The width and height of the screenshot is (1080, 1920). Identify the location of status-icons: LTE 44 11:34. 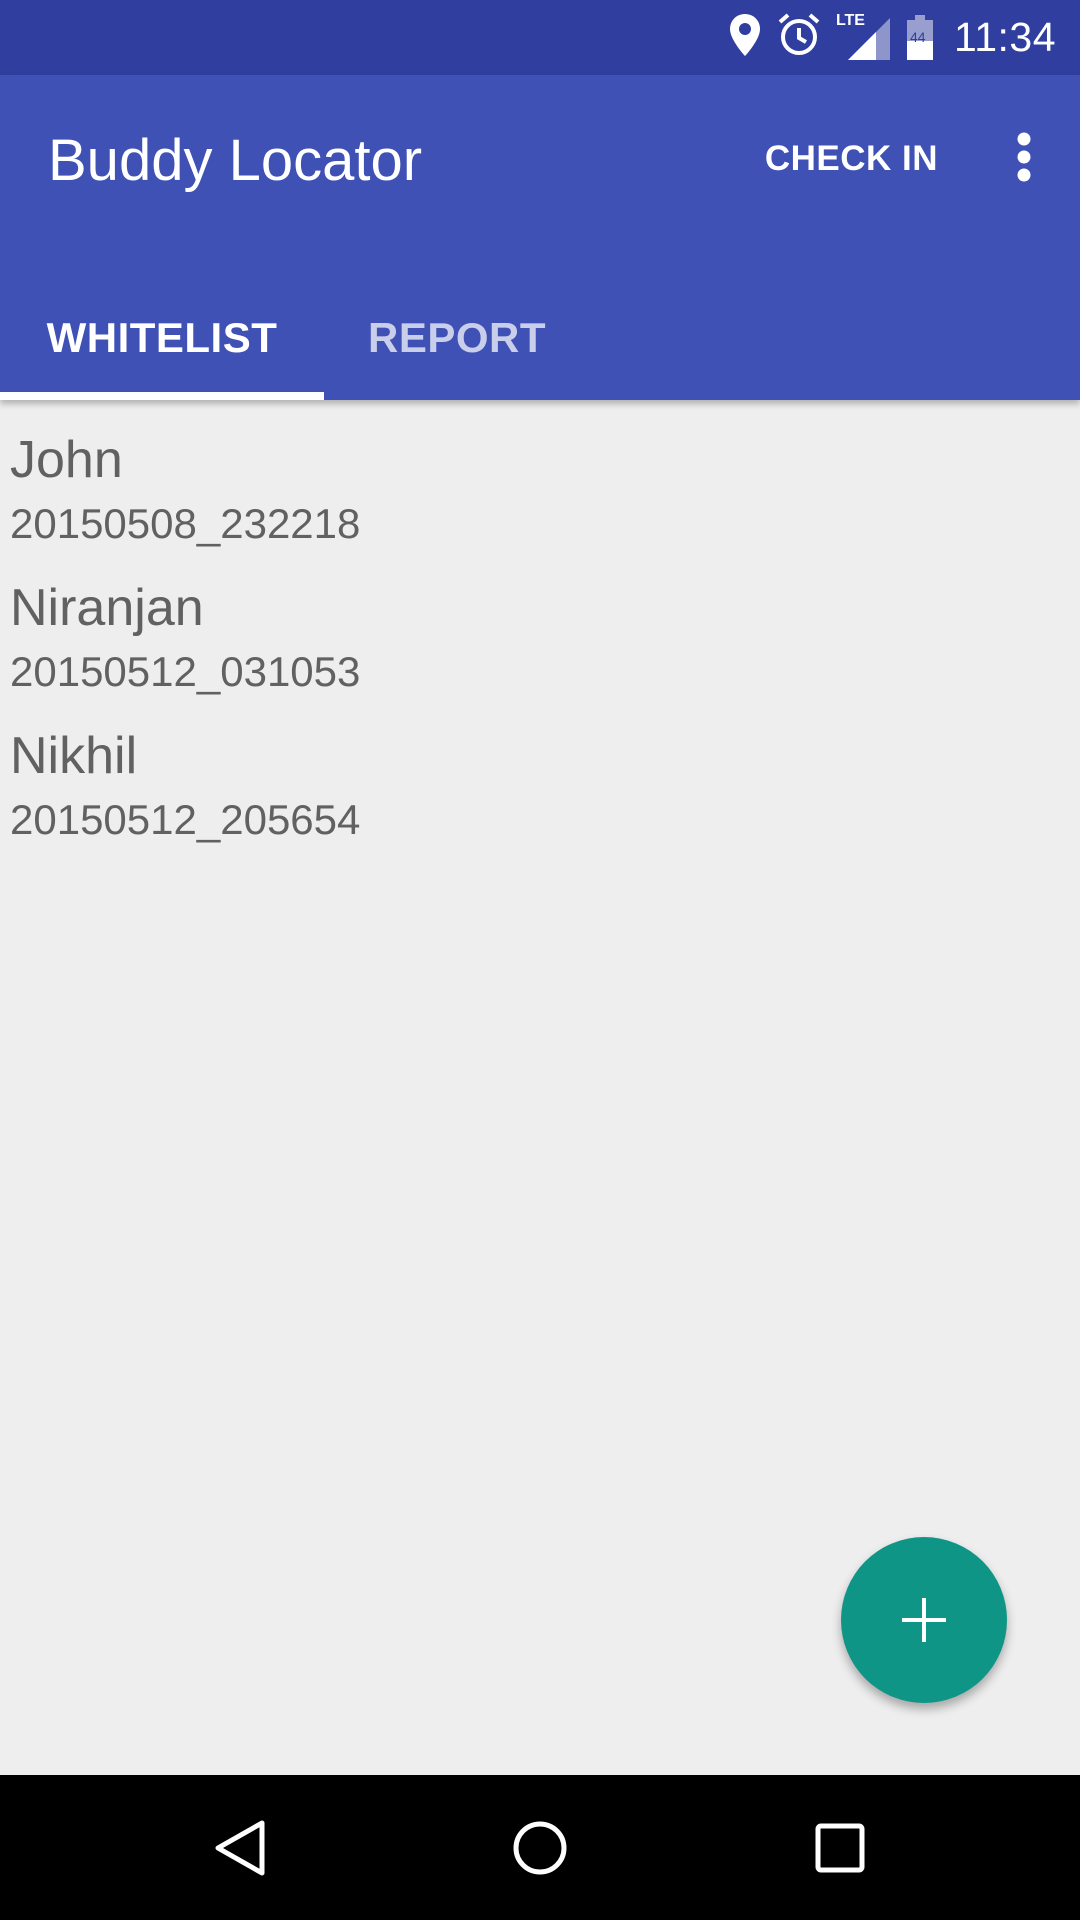
(885, 37).